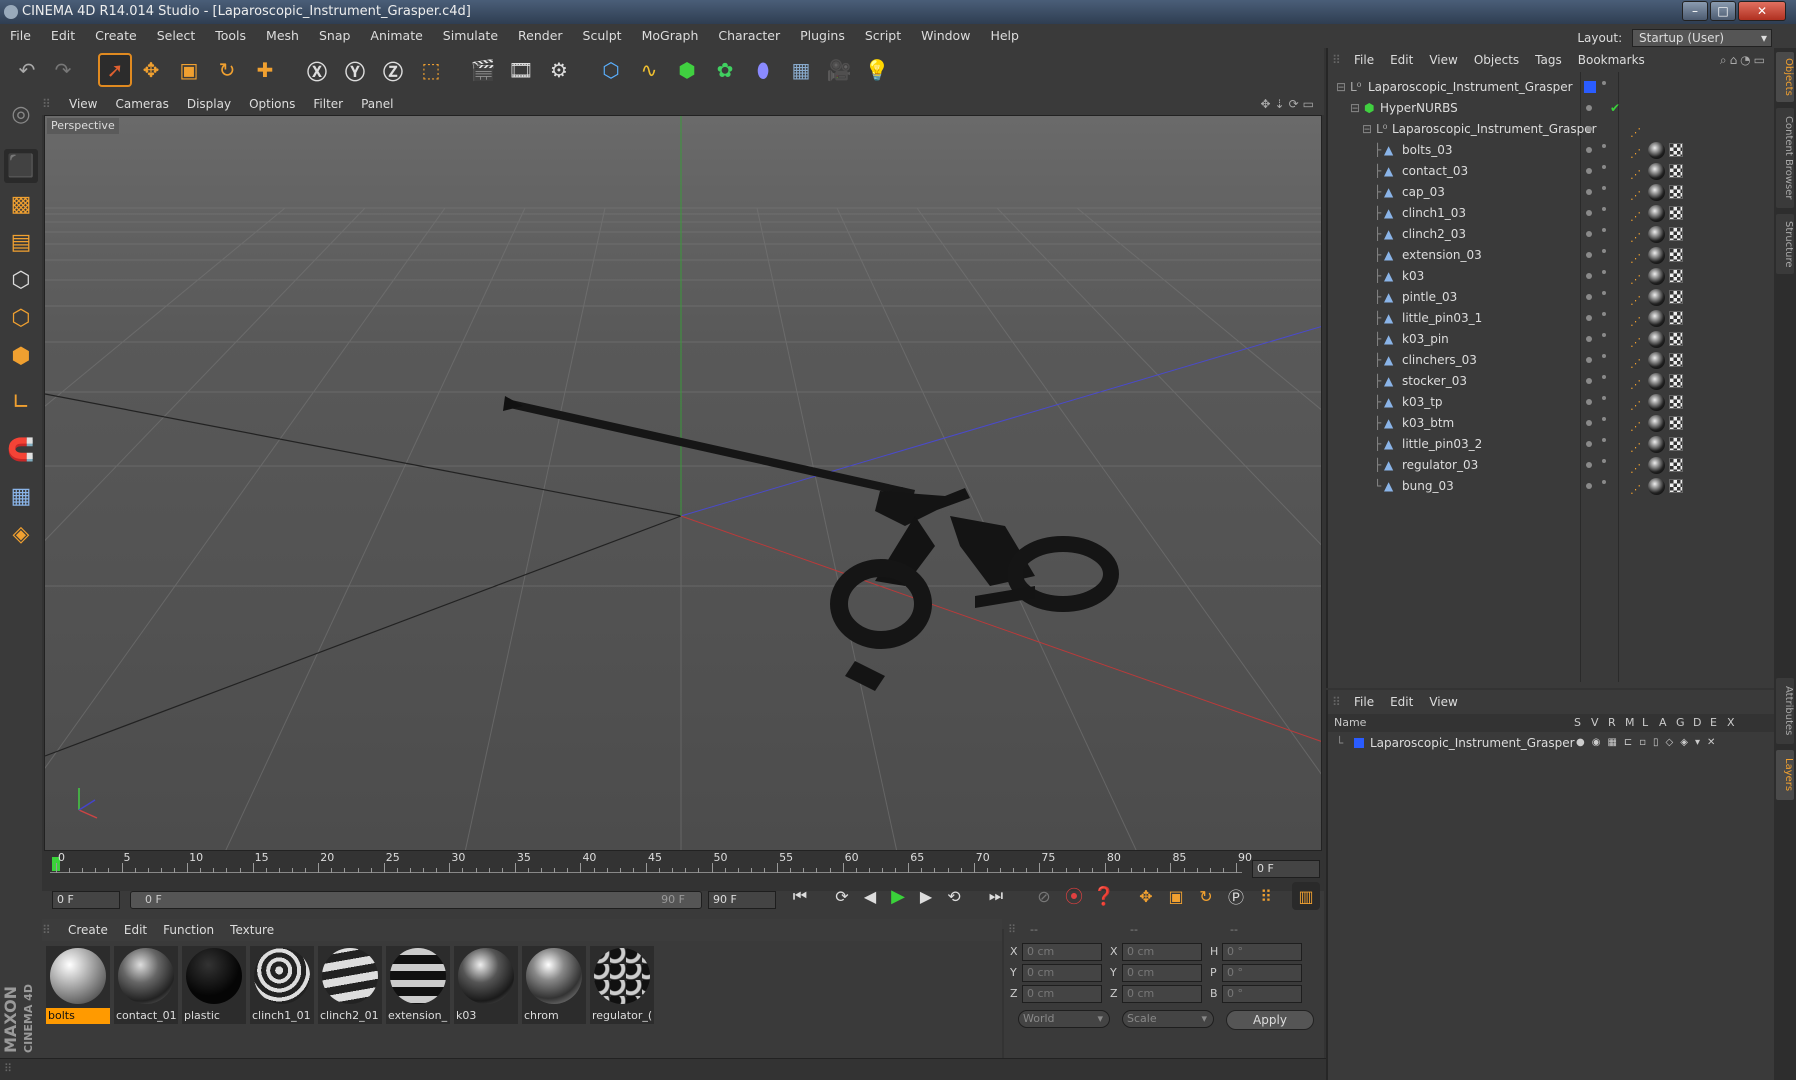  What do you see at coordinates (1744, 60) in the screenshot?
I see `search-icon: ⌕⌂◔▭` at bounding box center [1744, 60].